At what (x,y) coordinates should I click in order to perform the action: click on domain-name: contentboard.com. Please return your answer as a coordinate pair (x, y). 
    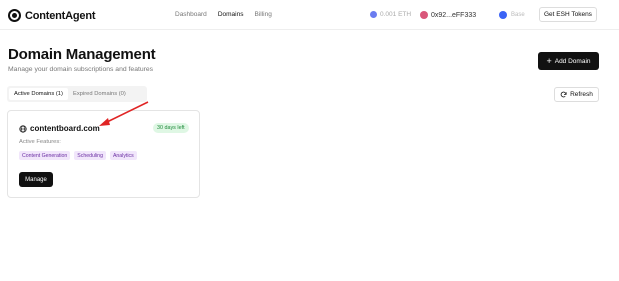
    Looking at the image, I should click on (65, 128).